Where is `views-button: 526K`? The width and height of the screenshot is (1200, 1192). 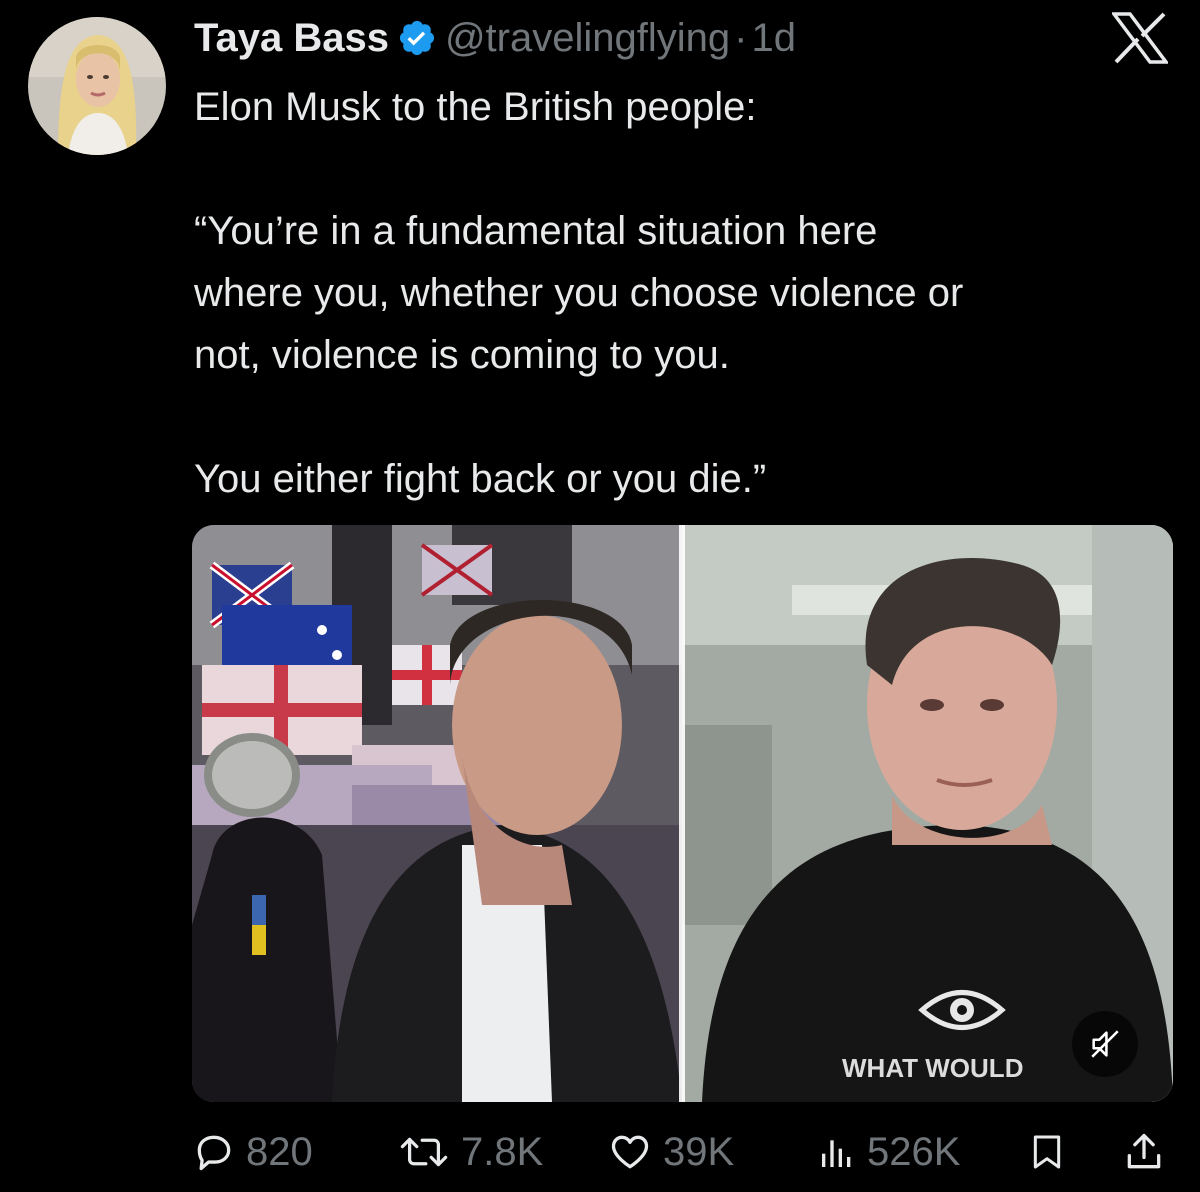 views-button: 526K is located at coordinates (888, 1152).